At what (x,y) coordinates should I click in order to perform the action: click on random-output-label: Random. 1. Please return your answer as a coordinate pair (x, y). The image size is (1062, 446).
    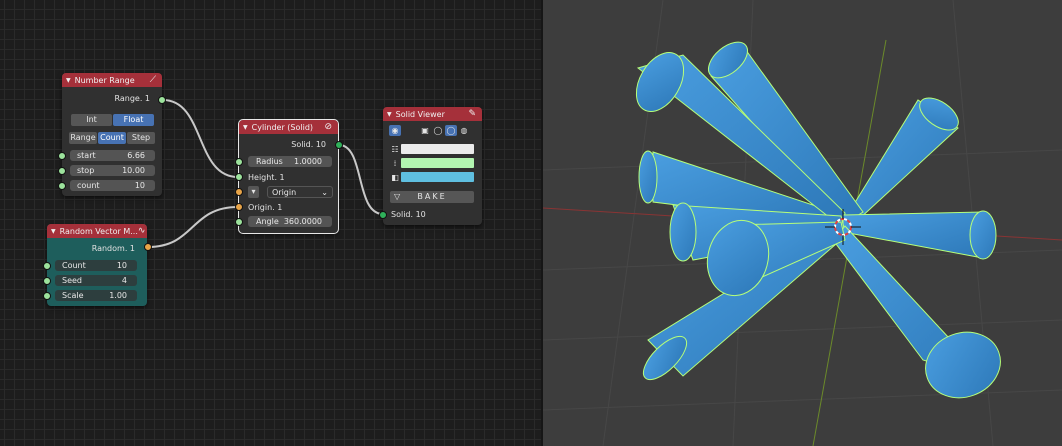
    Looking at the image, I should click on (113, 248).